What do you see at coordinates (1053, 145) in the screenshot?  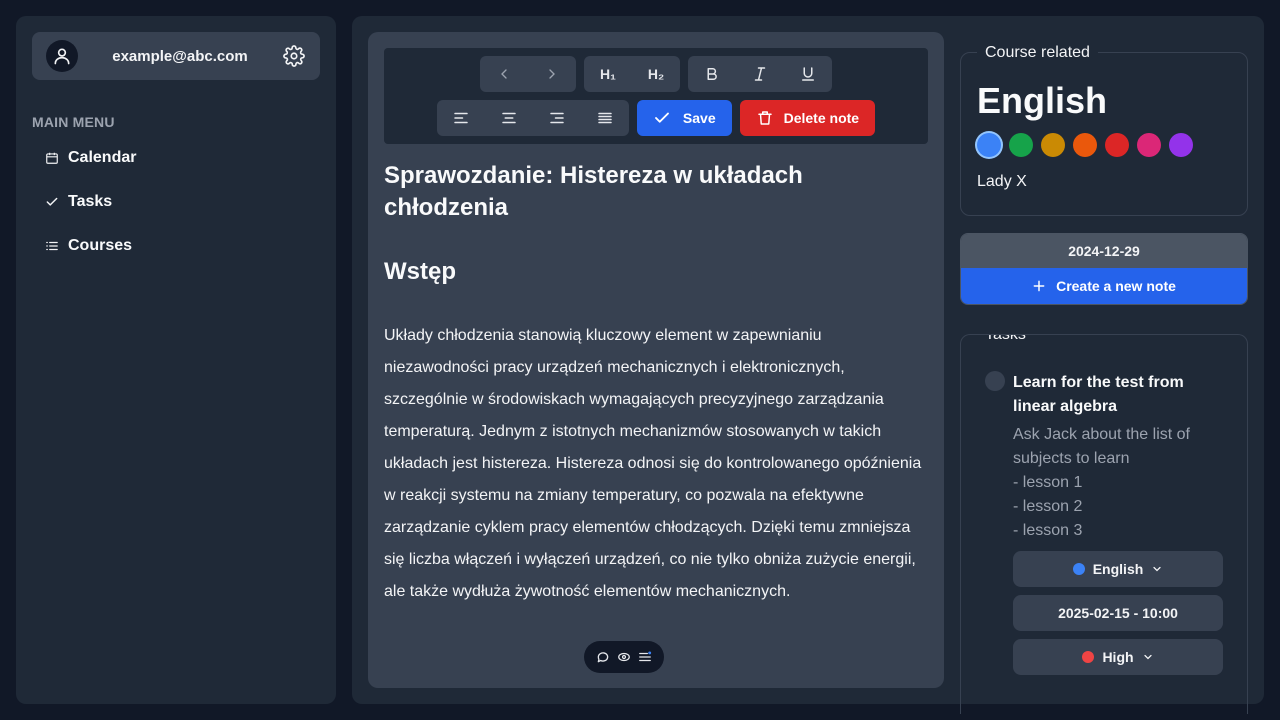 I see `color-swatch-yellow` at bounding box center [1053, 145].